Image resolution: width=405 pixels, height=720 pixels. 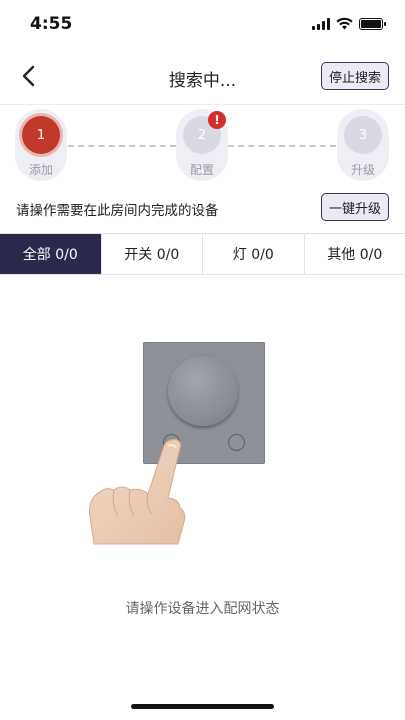 What do you see at coordinates (202, 76) in the screenshot?
I see `nav-bar: 搜索中... 停止搜索` at bounding box center [202, 76].